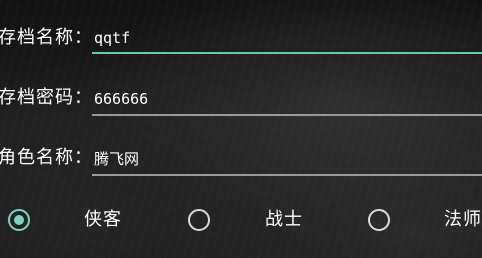 Image resolution: width=482 pixels, height=258 pixels. I want to click on role-label-zhanshi: 战士, so click(284, 220).